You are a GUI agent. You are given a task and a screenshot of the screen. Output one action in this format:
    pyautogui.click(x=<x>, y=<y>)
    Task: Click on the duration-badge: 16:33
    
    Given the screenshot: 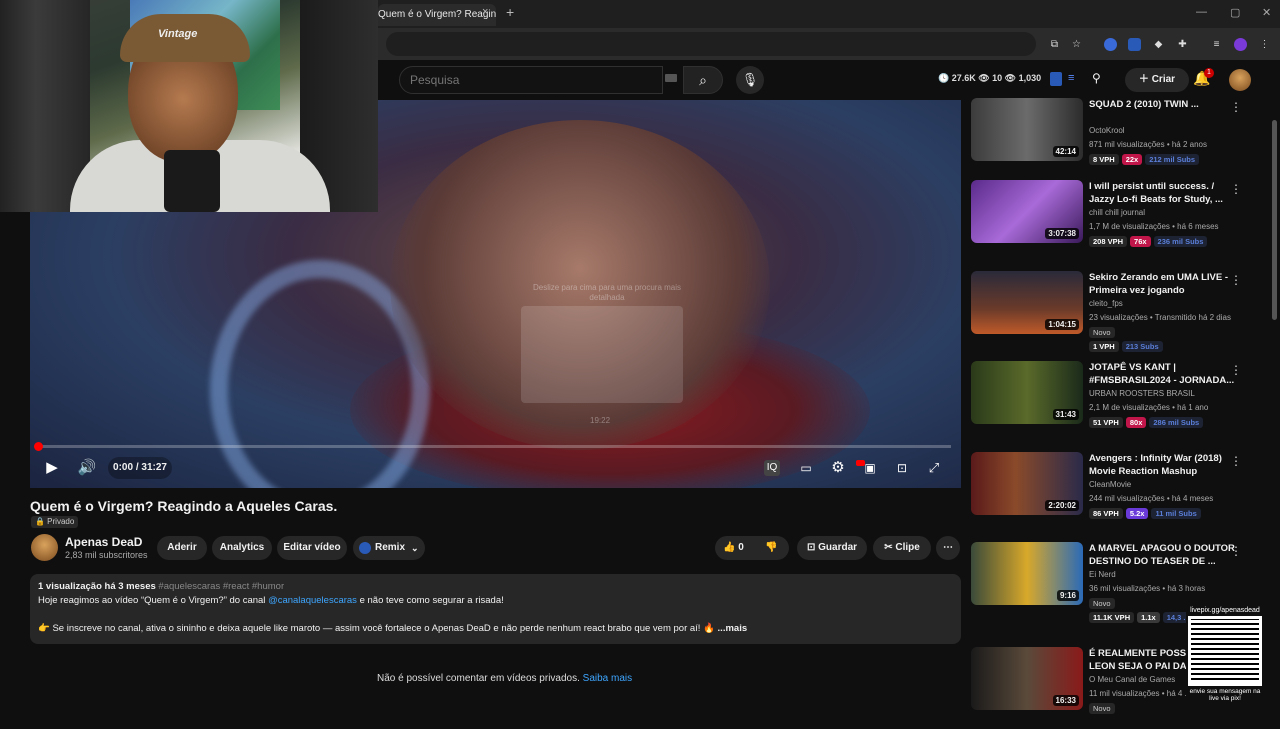 What is the action you would take?
    pyautogui.click(x=1065, y=700)
    